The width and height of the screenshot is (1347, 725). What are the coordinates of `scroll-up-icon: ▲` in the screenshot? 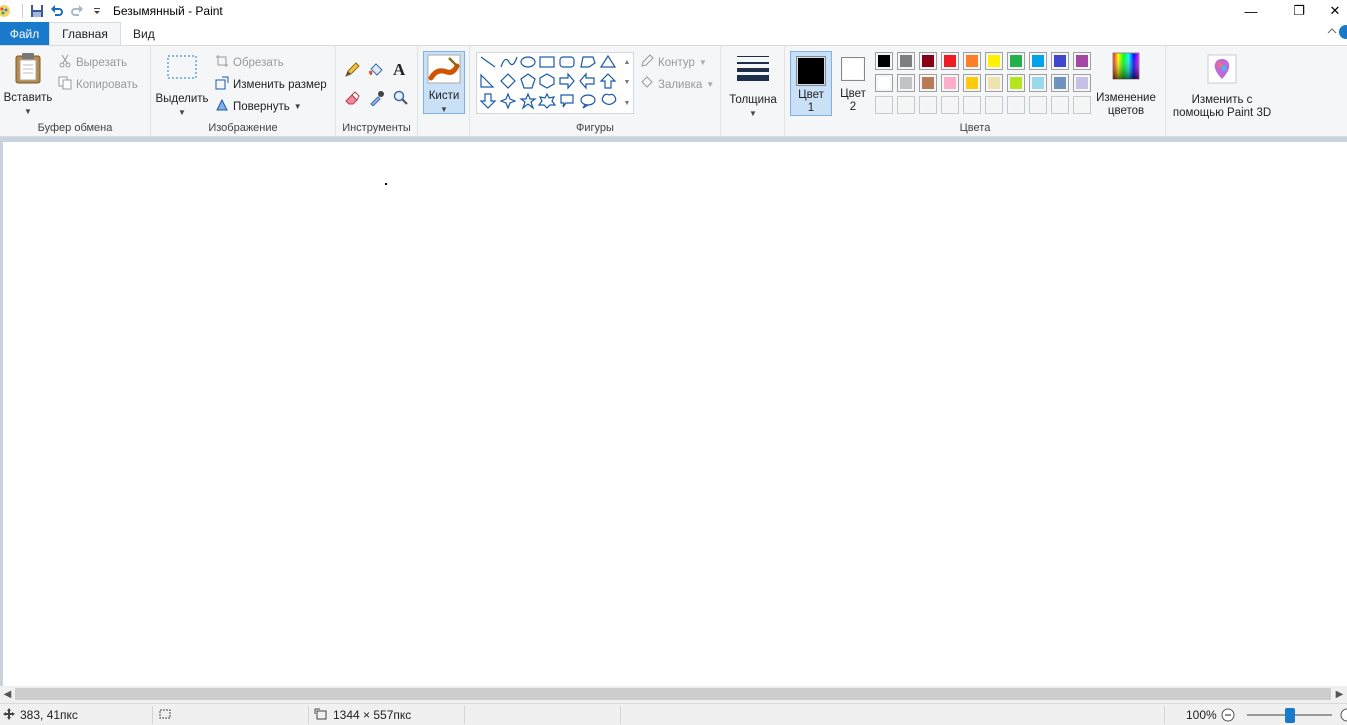 It's located at (627, 62).